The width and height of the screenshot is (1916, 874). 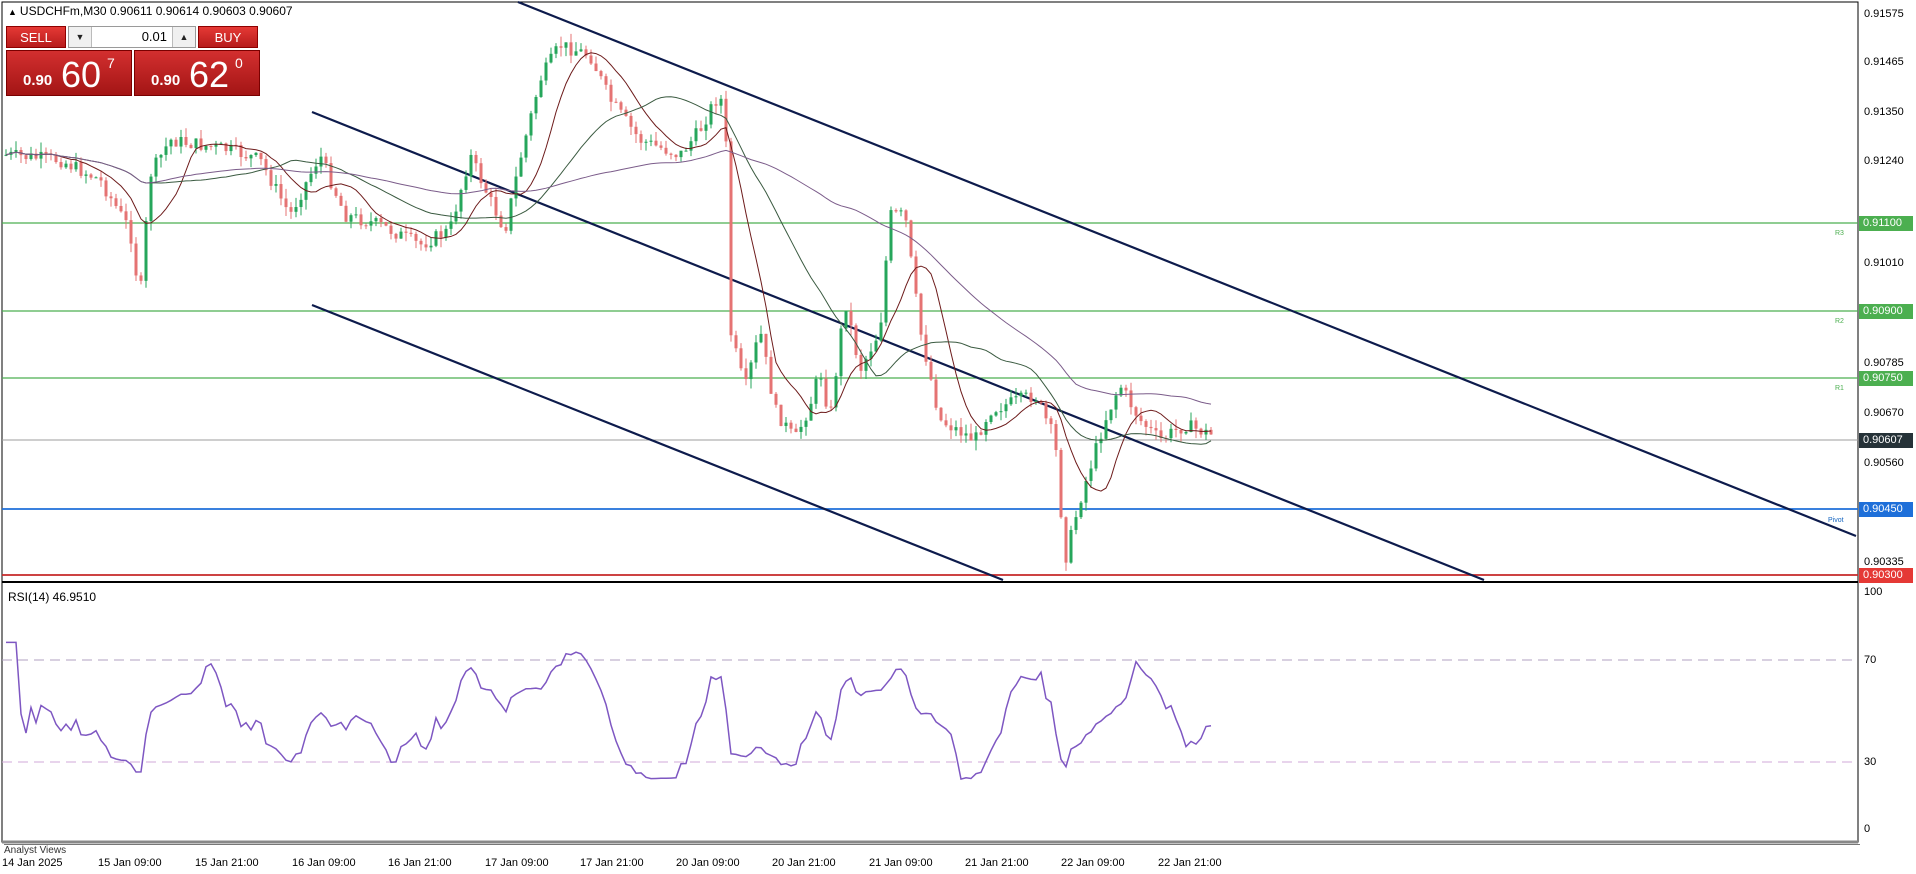 I want to click on r2-tag: R2, so click(x=1839, y=321).